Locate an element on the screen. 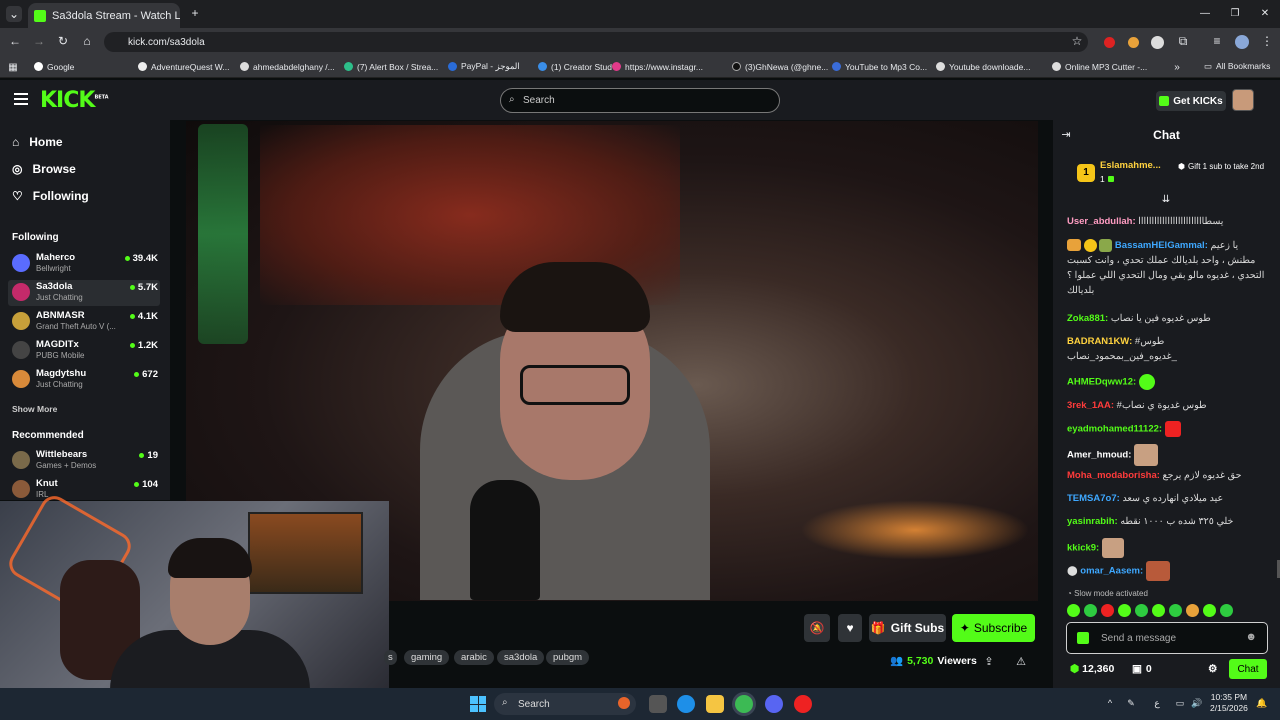 This screenshot has height=720, width=1280. channel-points: ▣ 0 is located at coordinates (1142, 669).